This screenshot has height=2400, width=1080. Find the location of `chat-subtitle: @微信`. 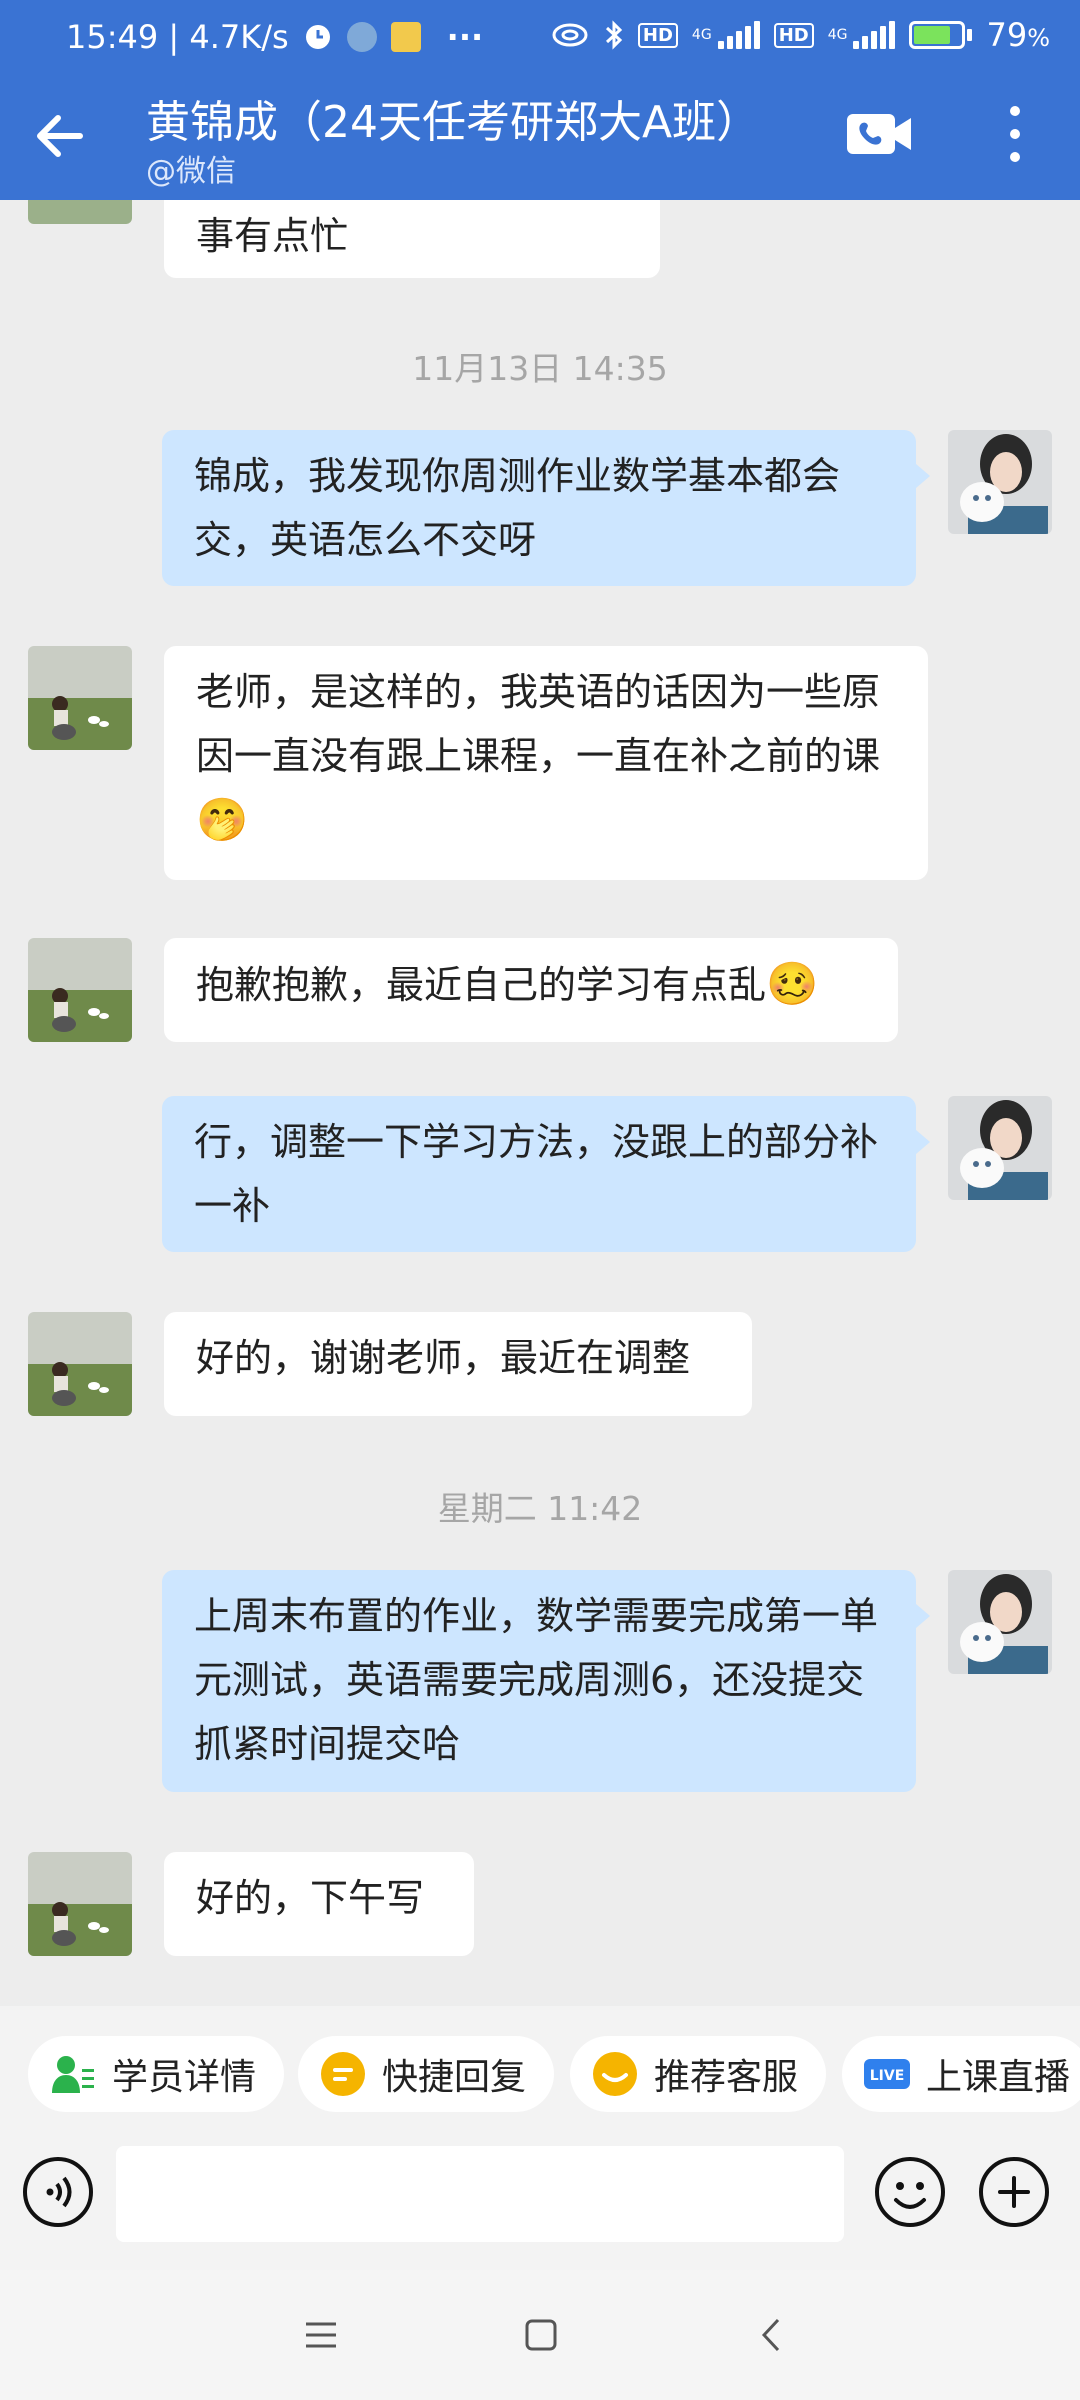

chat-subtitle: @微信 is located at coordinates (191, 171).